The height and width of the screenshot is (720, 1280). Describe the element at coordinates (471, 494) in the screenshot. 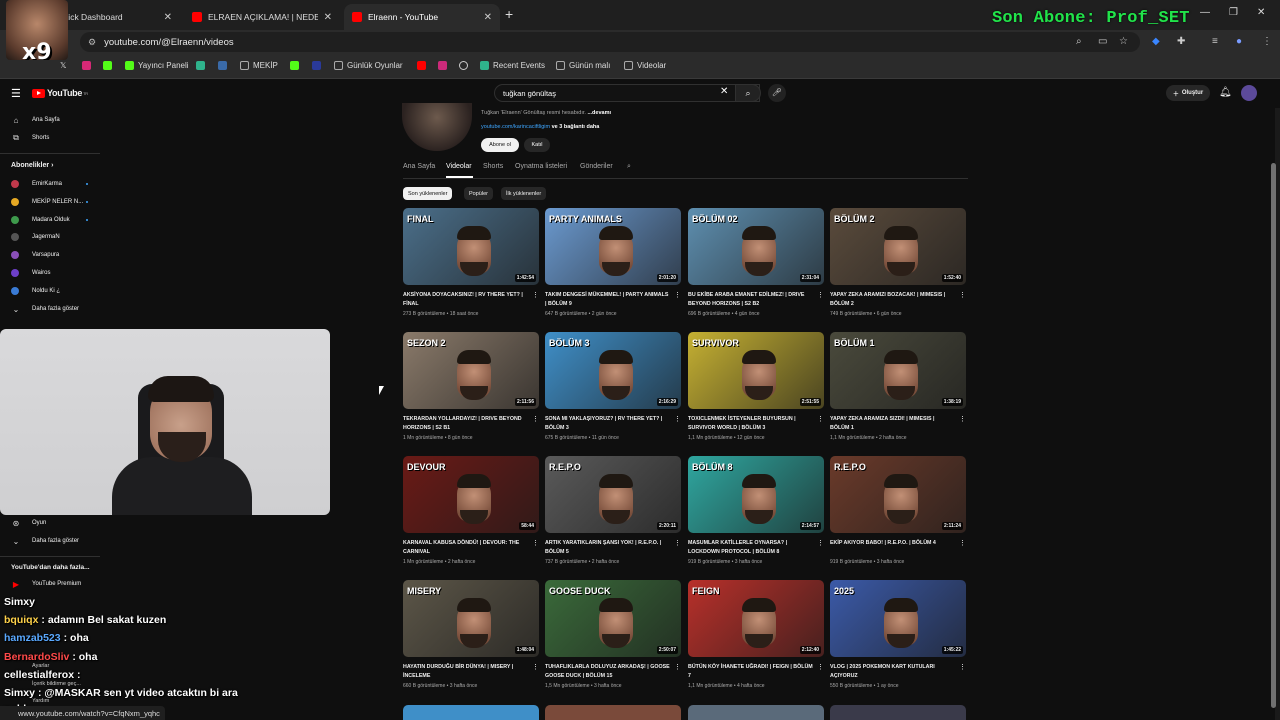

I see `video-thumbnail: DEVOUR 58:44` at that location.